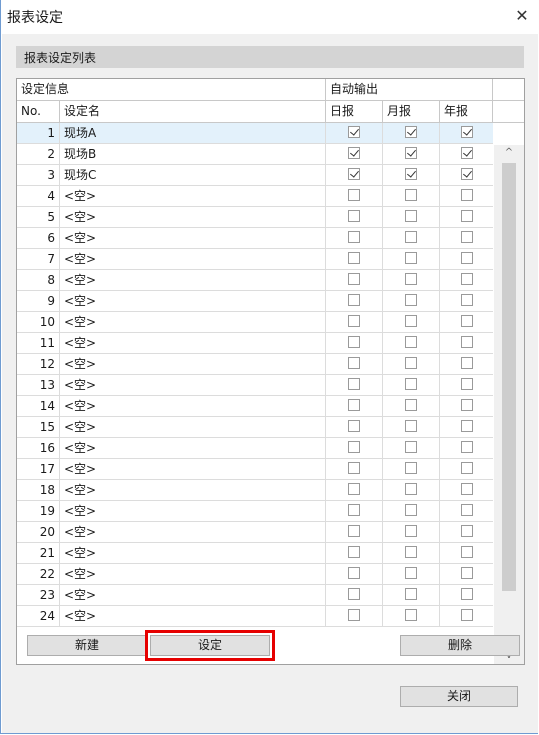 This screenshot has width=539, height=735. I want to click on table-row: 24 <空>, so click(255, 616).